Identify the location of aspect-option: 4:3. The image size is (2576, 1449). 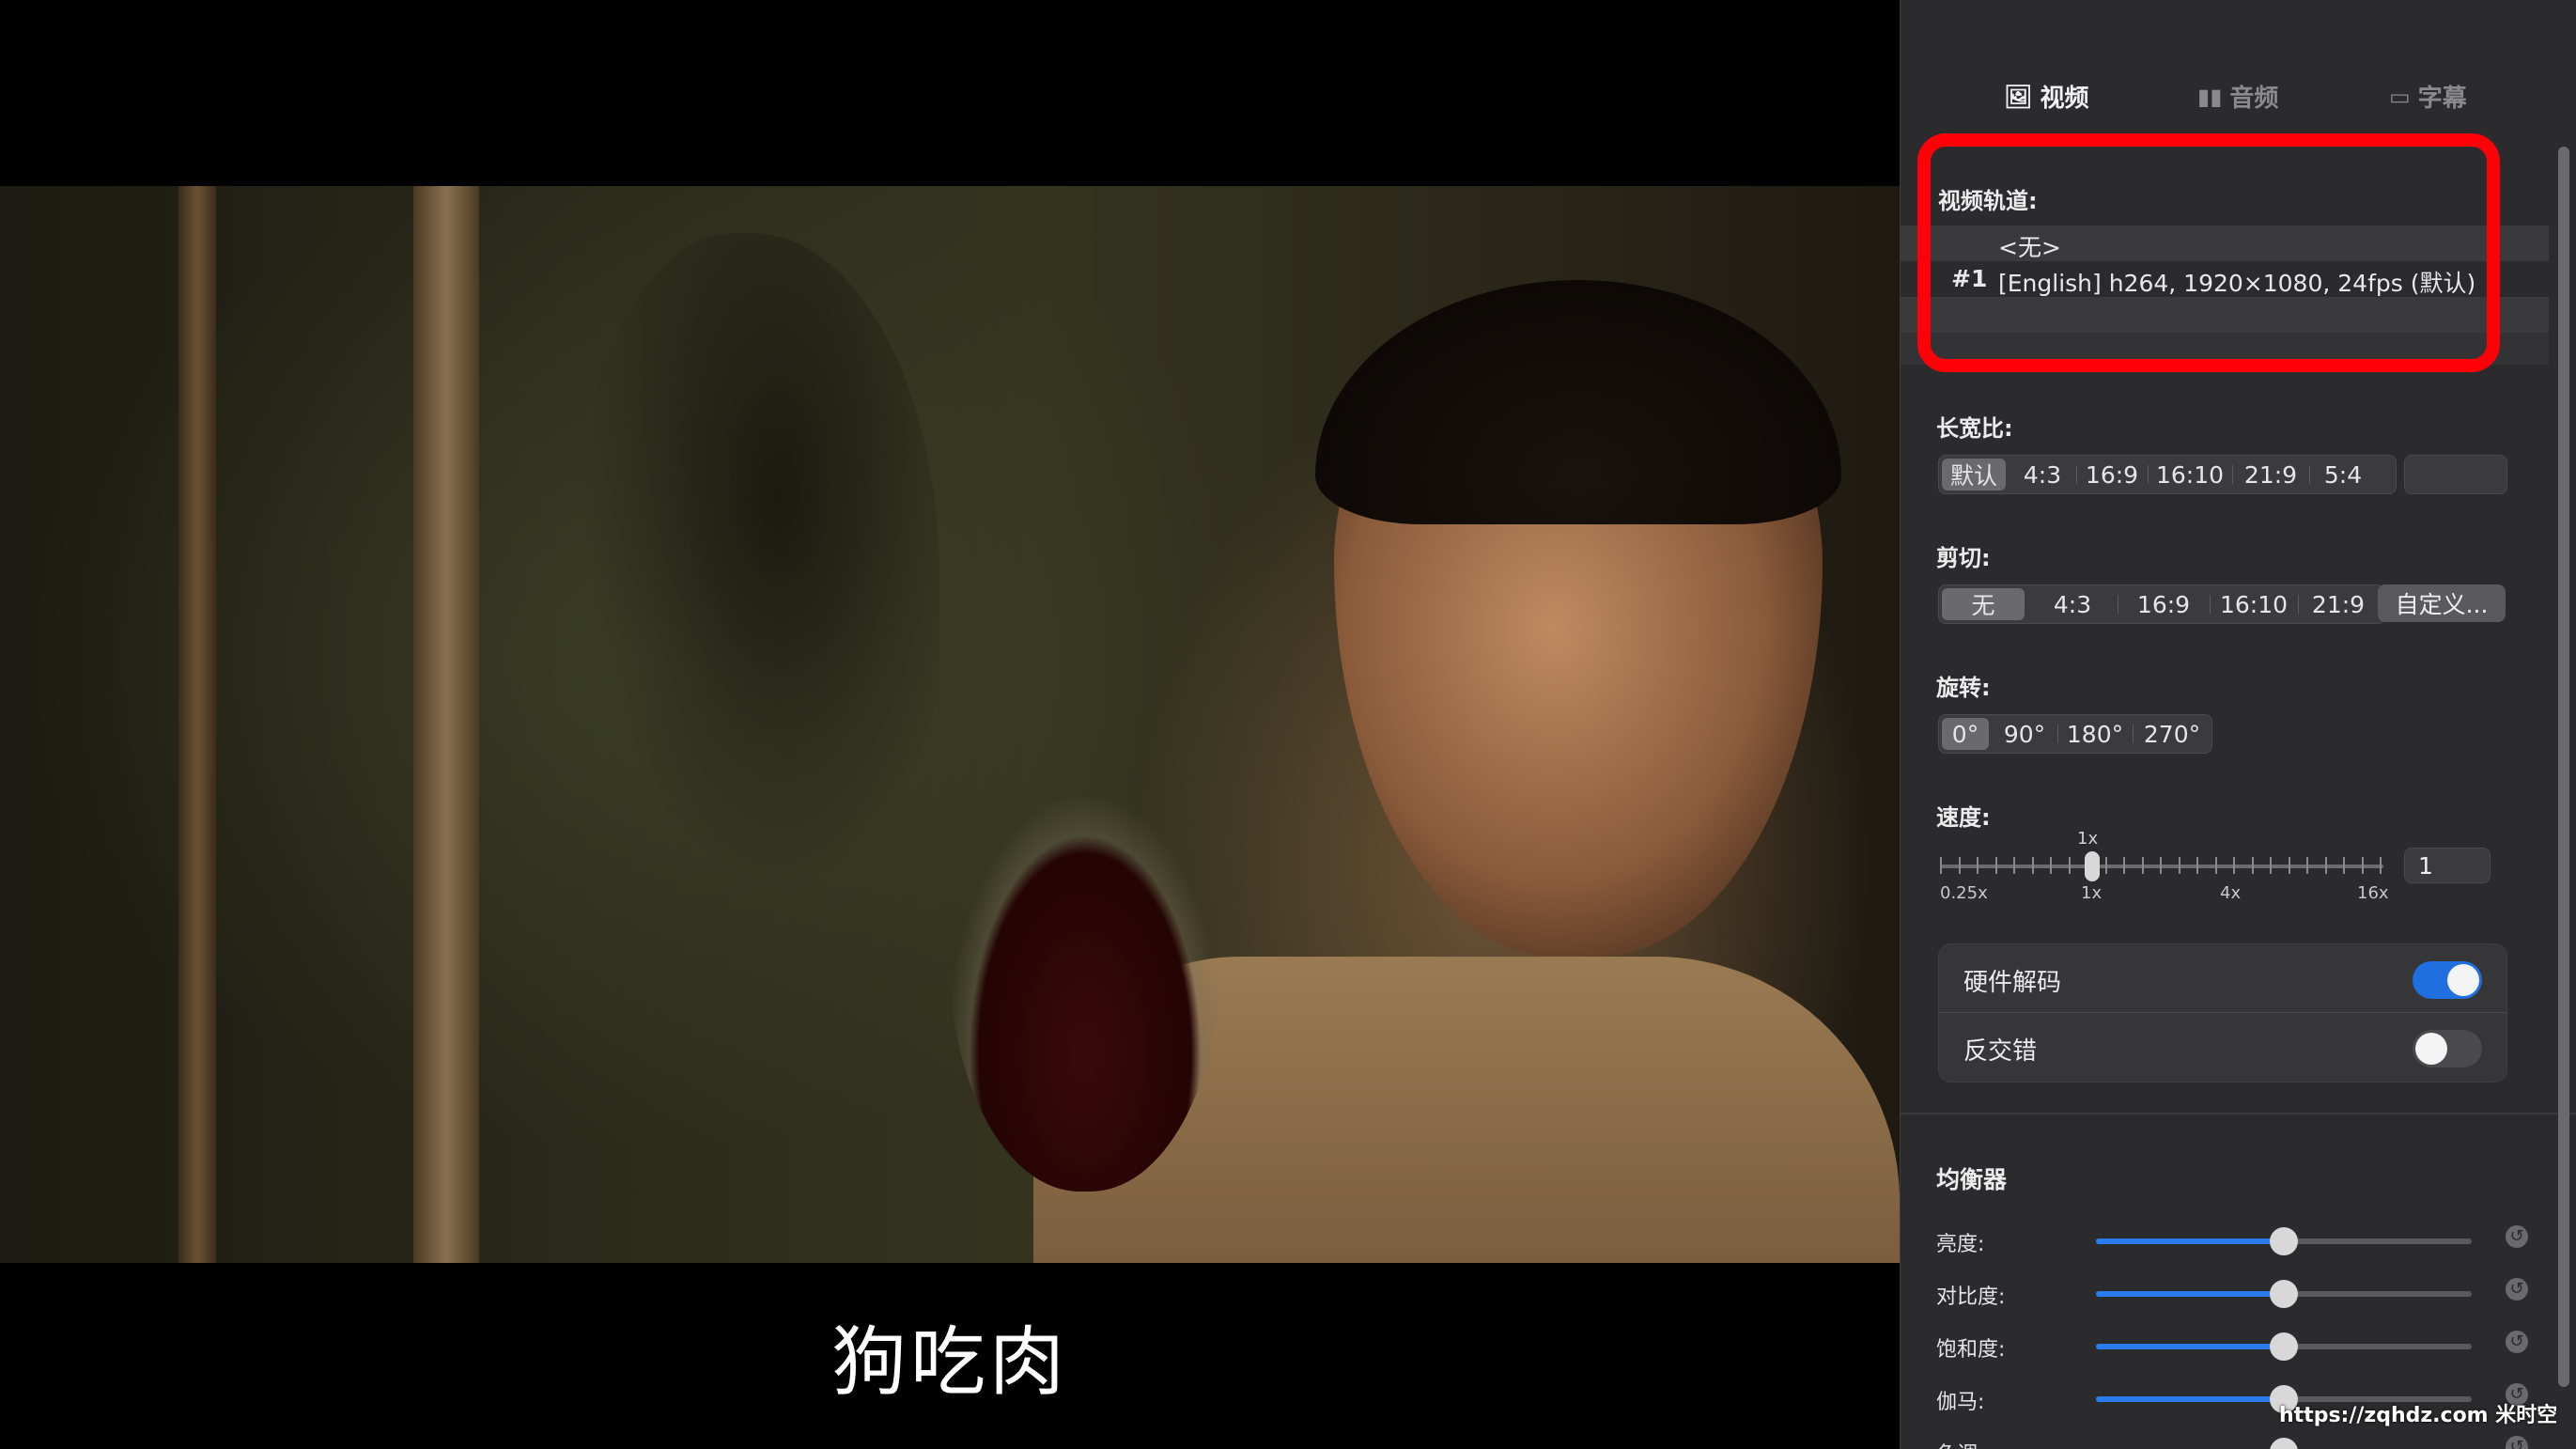
(2042, 474).